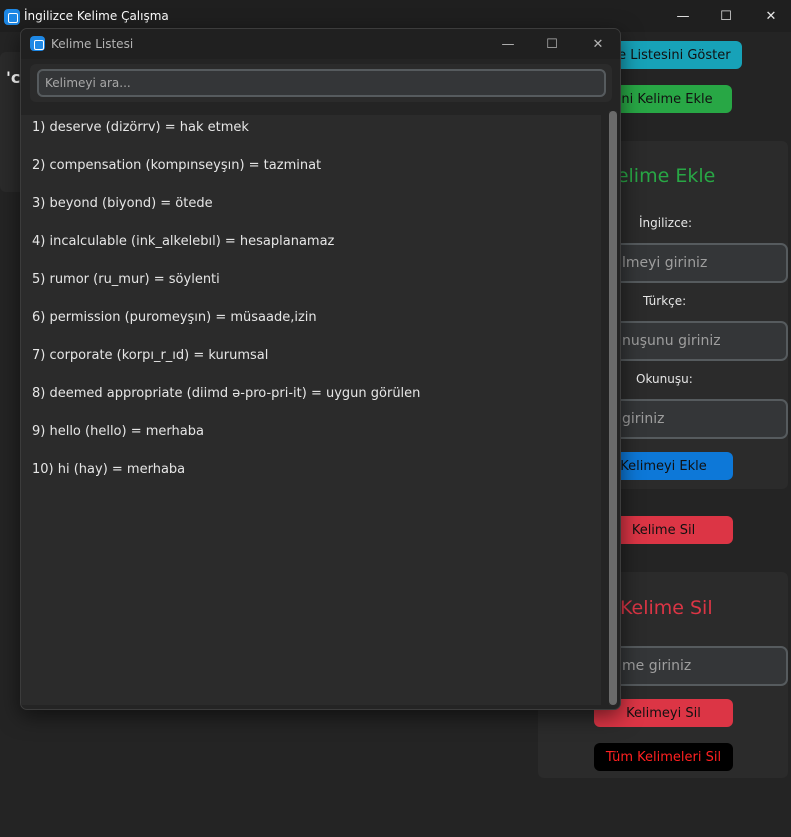  Describe the element at coordinates (12, 17) in the screenshot. I see `app-icon` at that location.